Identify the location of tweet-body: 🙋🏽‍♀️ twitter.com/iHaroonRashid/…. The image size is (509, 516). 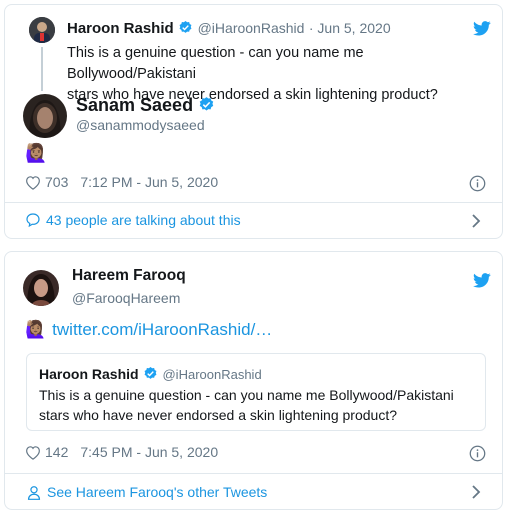
(148, 330).